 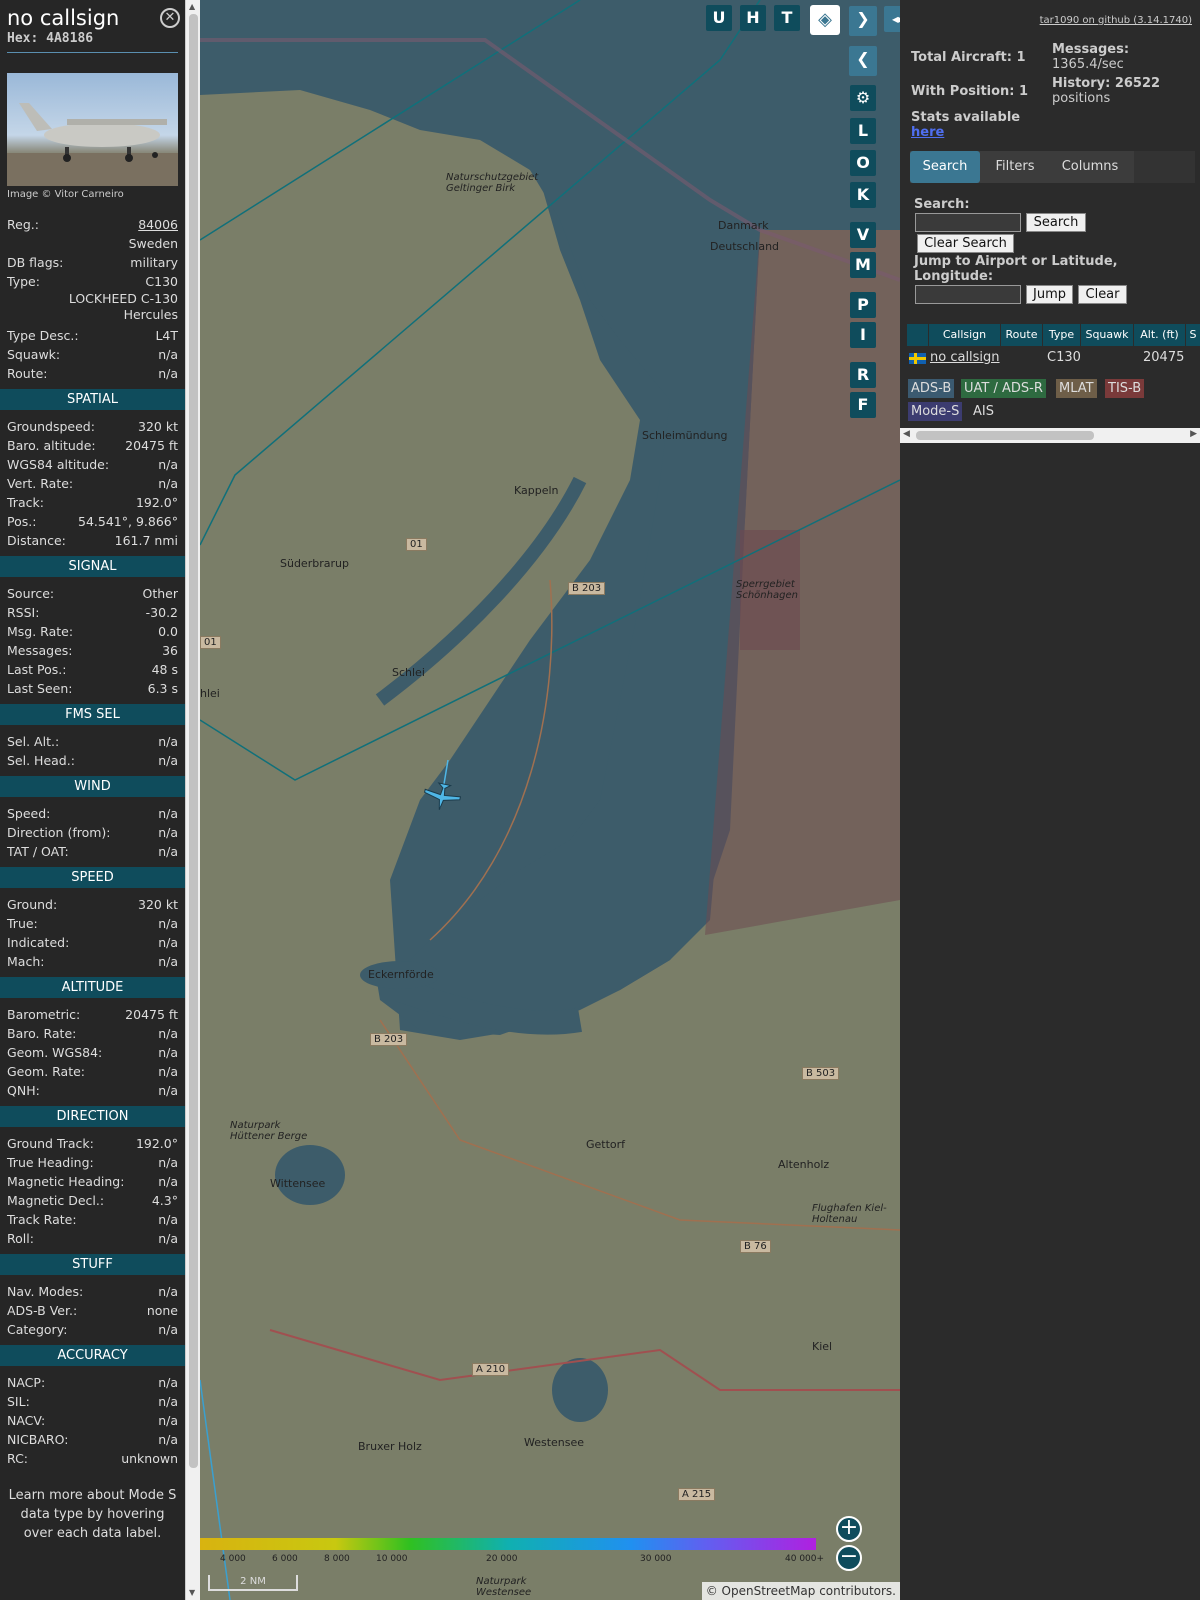 I want to click on reg-link: 84006, so click(x=158, y=224).